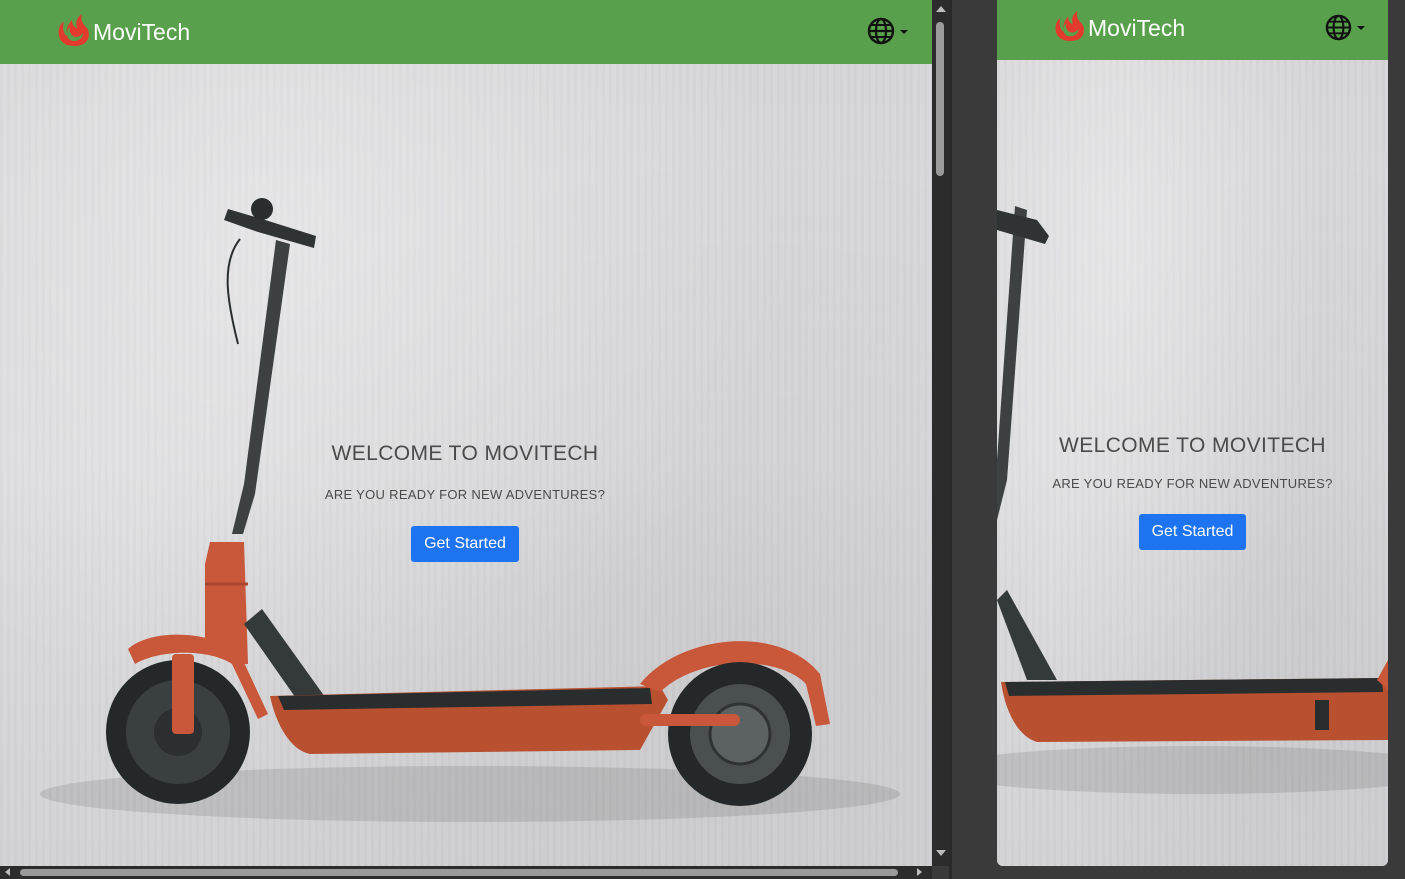  What do you see at coordinates (7, 872) in the screenshot?
I see `scroll-left-arrow-icon` at bounding box center [7, 872].